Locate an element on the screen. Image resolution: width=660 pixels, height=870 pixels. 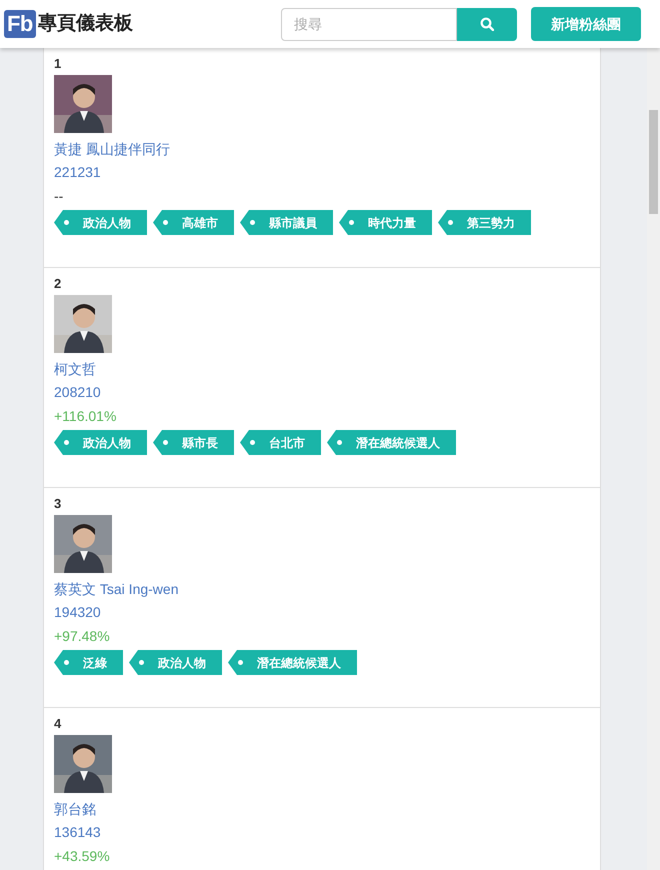
logo: Fb is located at coordinates (20, 24).